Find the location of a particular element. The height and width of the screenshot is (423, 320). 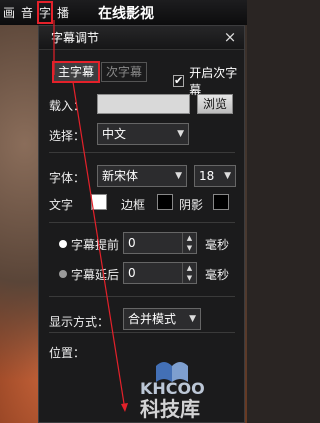

logo-text: KHCOO is located at coordinates (172, 388).